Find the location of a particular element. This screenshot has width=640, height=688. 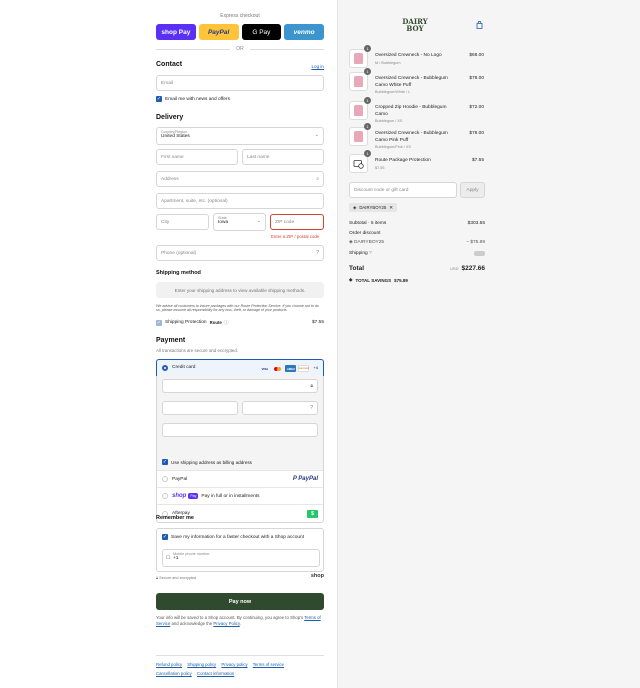

amex-icon: AMEX is located at coordinates (291, 368).